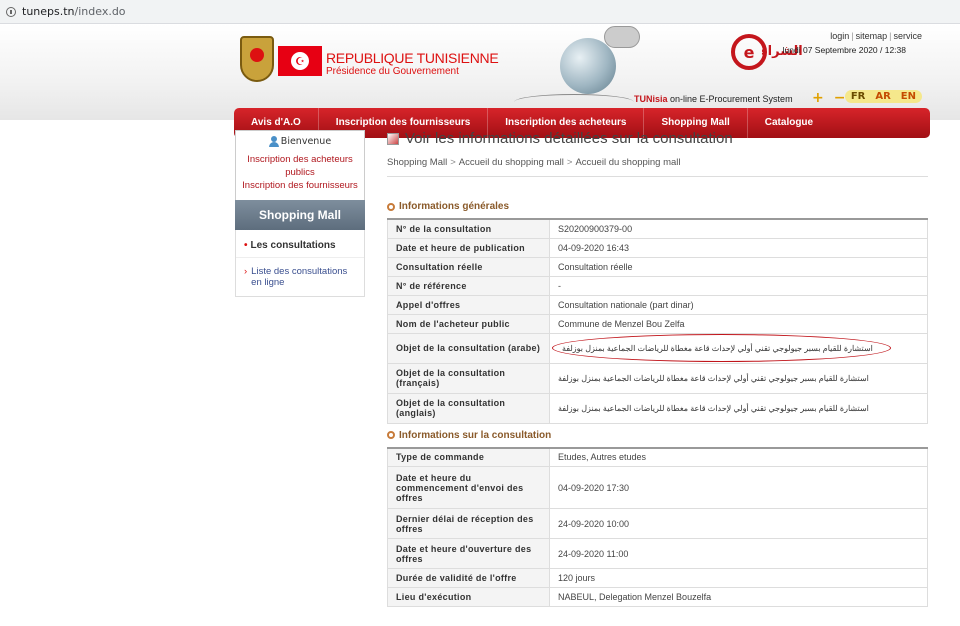 The width and height of the screenshot is (960, 626). Describe the element at coordinates (840, 98) in the screenshot. I see `zoom-out-icon: −` at that location.